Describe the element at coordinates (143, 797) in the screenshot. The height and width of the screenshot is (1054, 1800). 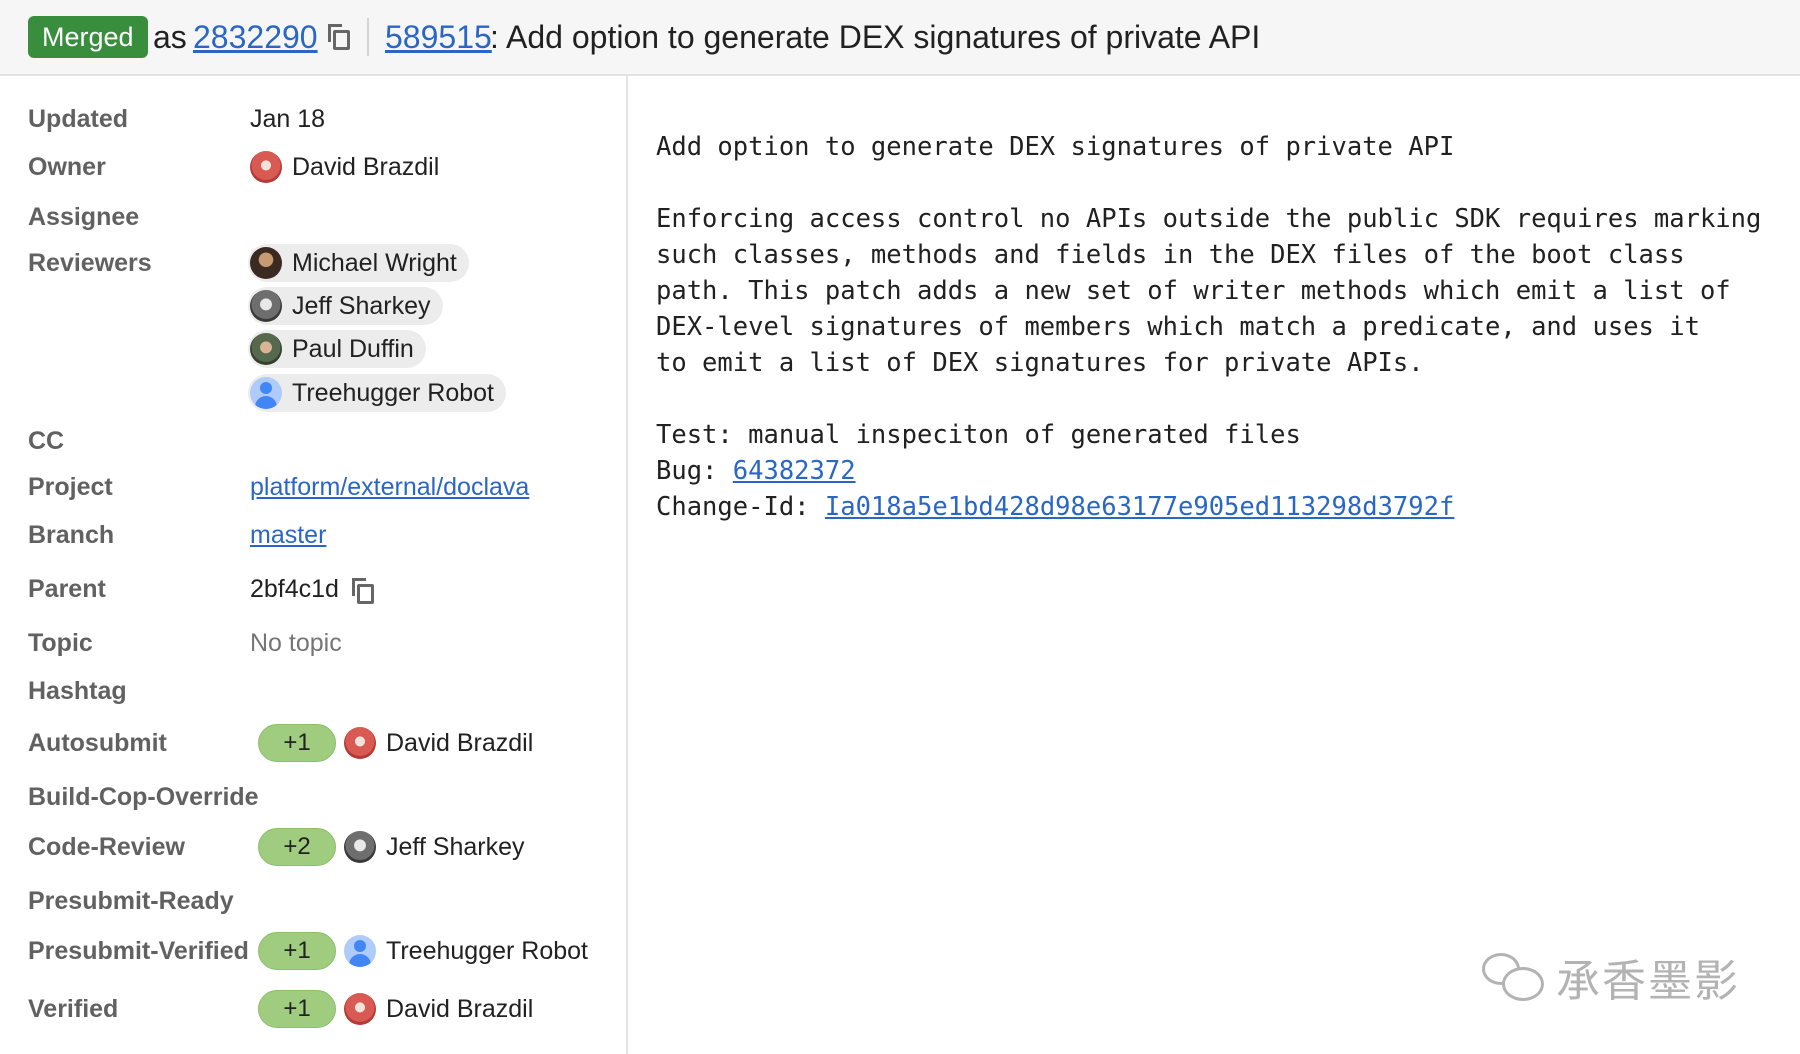
I see `build-cop-override-label: Build-Cop-Override` at that location.